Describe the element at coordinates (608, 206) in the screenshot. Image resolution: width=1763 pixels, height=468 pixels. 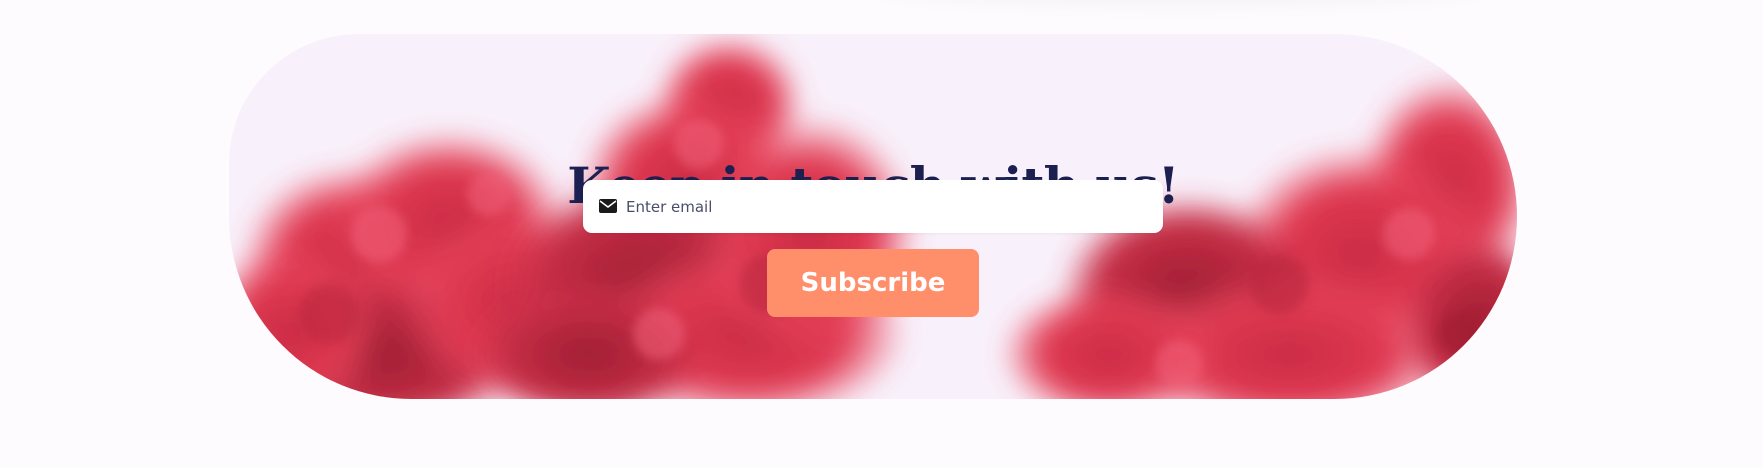
I see `envelope-icon` at that location.